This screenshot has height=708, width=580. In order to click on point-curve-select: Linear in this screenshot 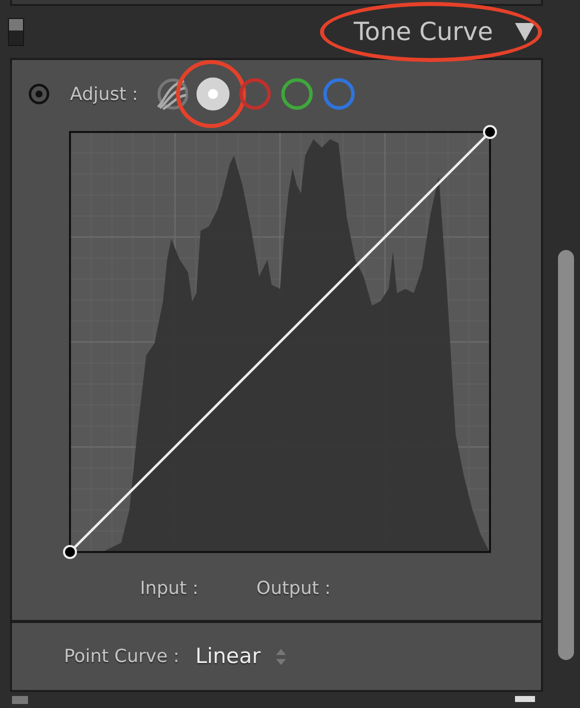, I will do `click(241, 656)`.